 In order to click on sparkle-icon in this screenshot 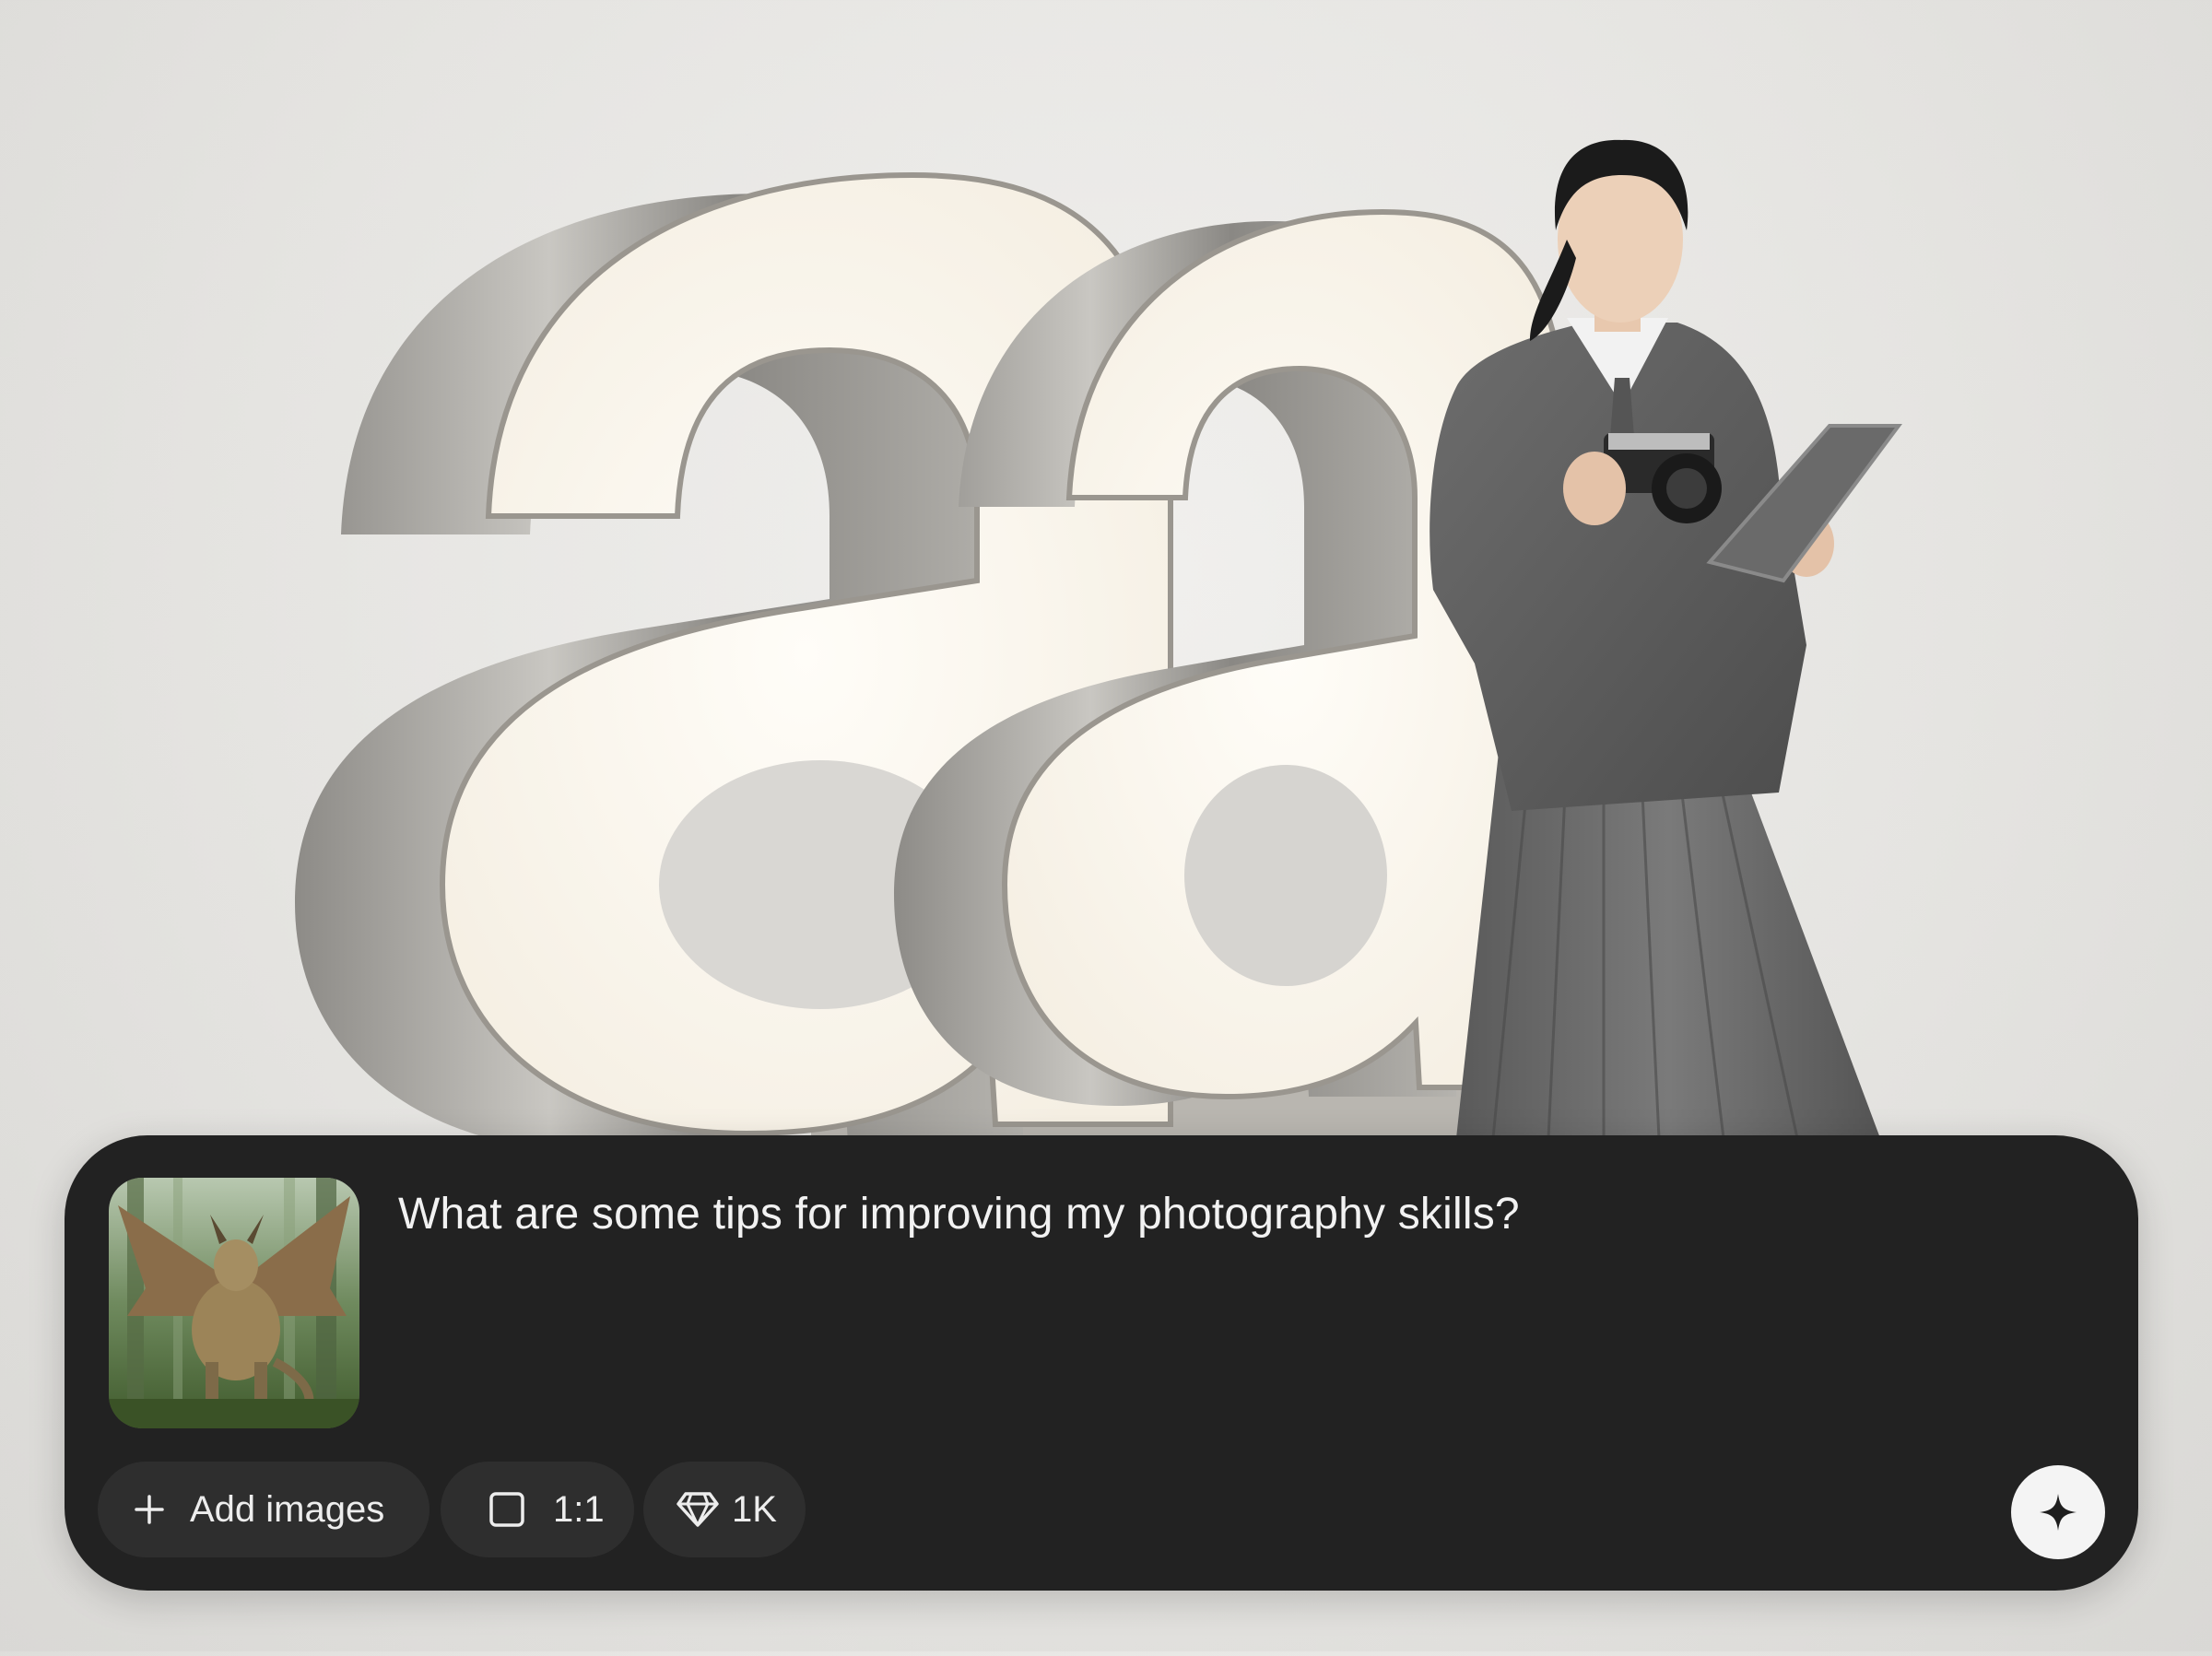, I will do `click(2058, 1512)`.